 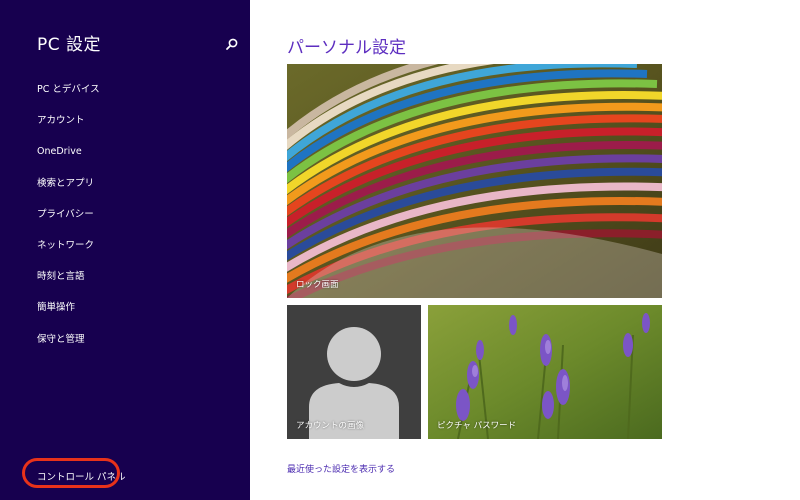 What do you see at coordinates (125, 153) in the screenshot?
I see `sidebar-item-onedrive: OneDrive` at bounding box center [125, 153].